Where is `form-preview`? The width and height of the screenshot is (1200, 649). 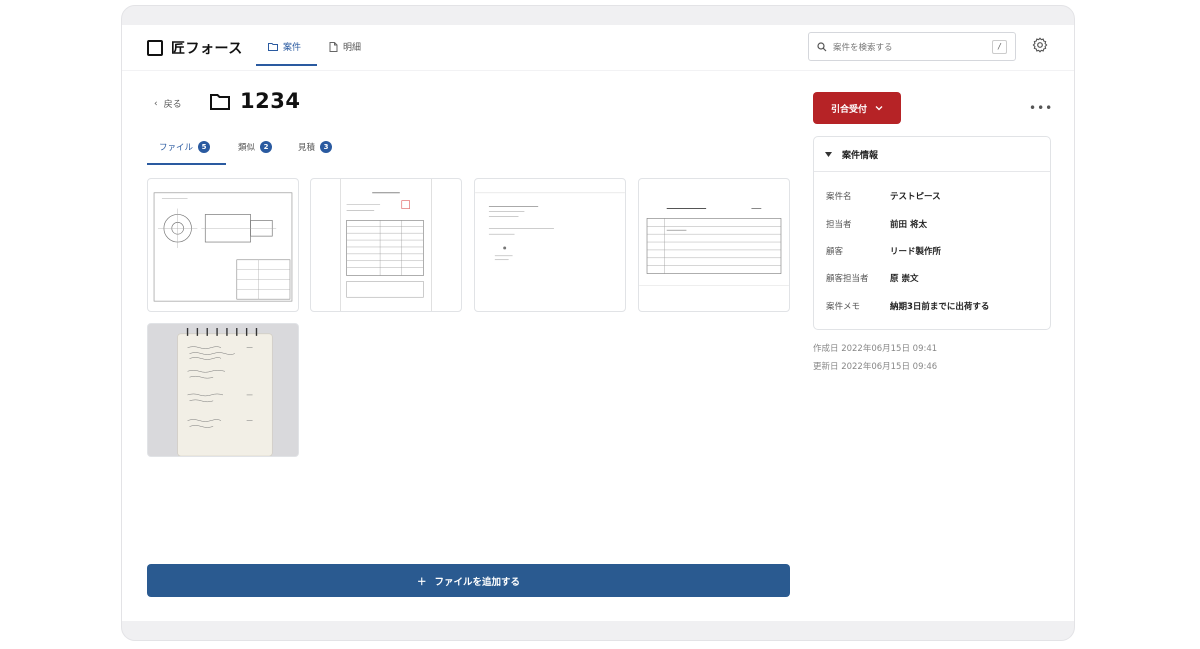 form-preview is located at coordinates (714, 247).